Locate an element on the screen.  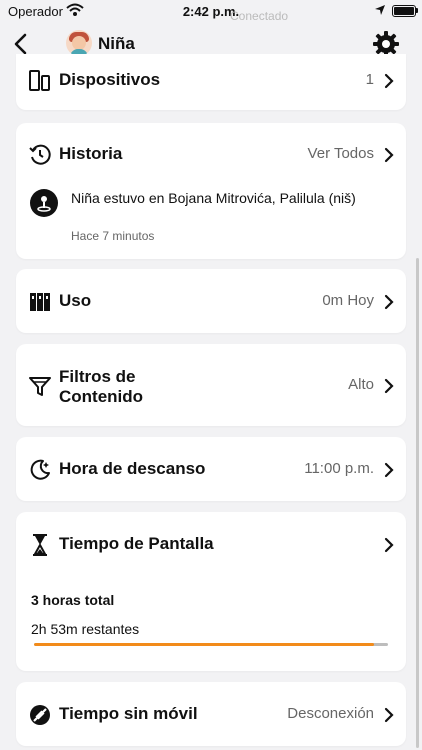
content-filters-value: Alto is located at coordinates (361, 384).